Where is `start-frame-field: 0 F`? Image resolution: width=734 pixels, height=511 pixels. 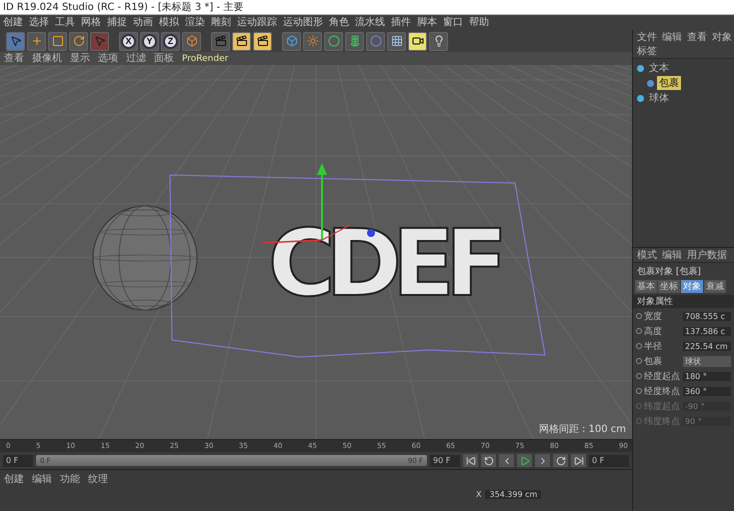 start-frame-field: 0 F is located at coordinates (18, 460).